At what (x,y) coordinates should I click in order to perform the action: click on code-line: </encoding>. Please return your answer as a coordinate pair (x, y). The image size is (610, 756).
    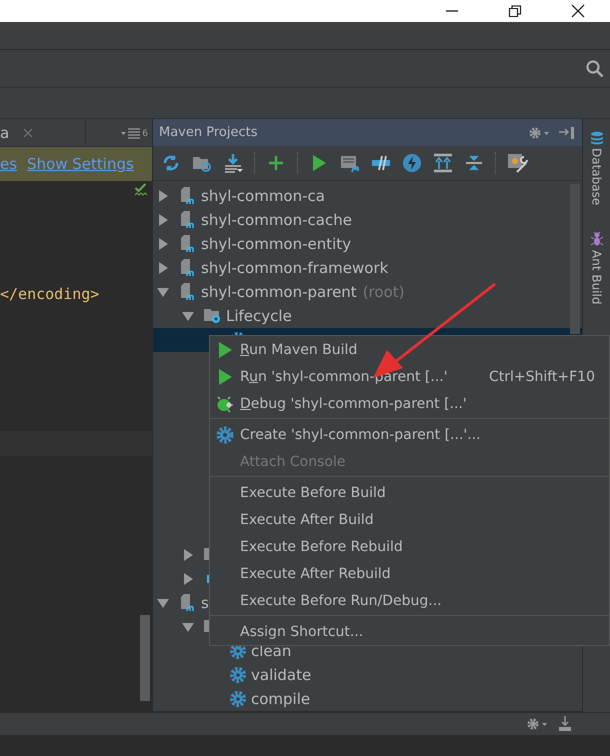
    Looking at the image, I should click on (50, 294).